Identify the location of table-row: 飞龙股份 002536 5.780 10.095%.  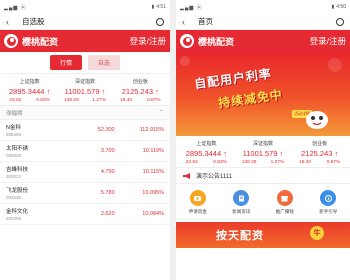
(85, 193).